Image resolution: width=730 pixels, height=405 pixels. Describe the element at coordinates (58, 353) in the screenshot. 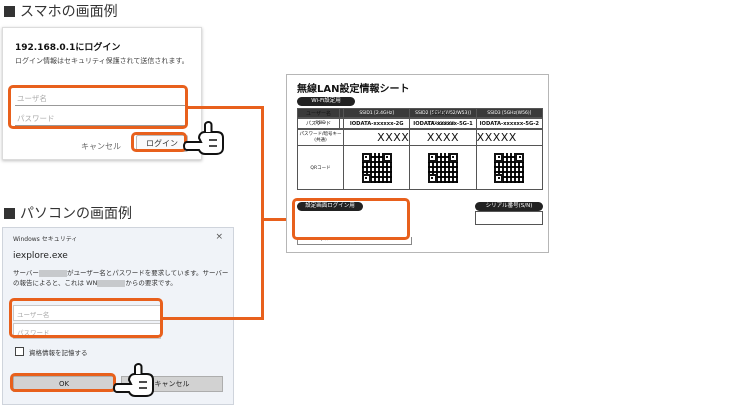

I see `remember-label: 資格情報を記憶する` at that location.